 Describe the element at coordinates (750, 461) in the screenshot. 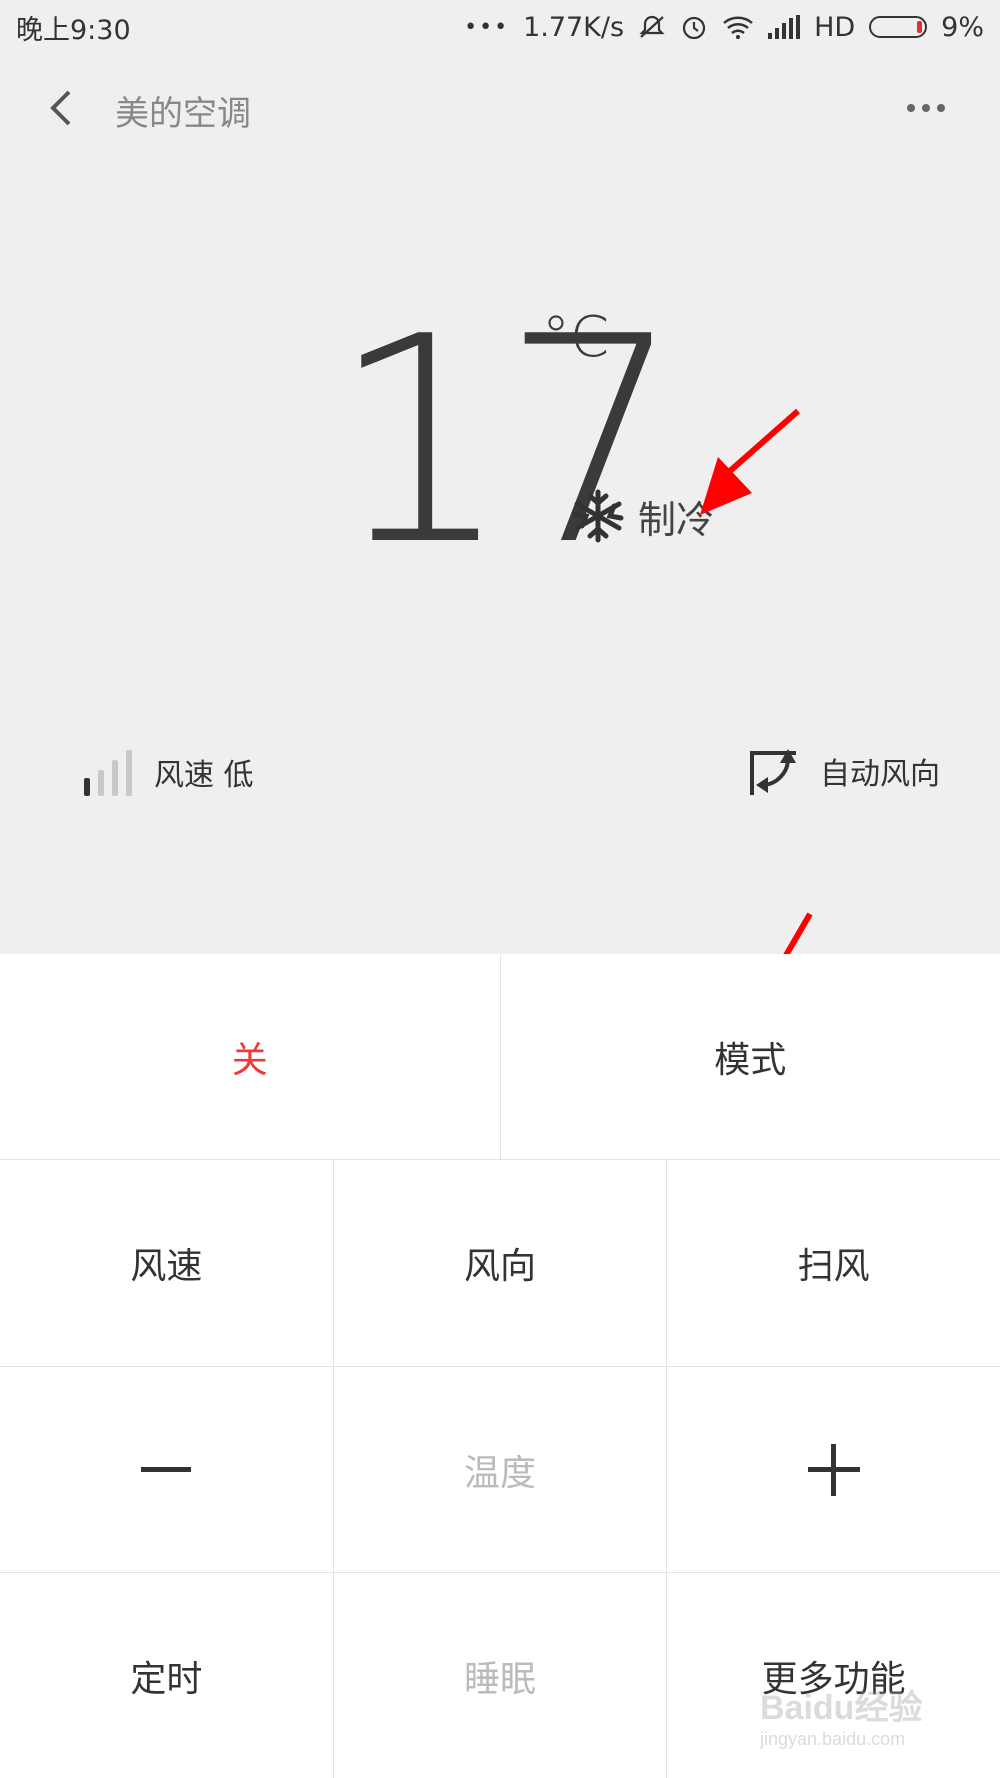

I see `annotation-arrow-mode-label` at that location.